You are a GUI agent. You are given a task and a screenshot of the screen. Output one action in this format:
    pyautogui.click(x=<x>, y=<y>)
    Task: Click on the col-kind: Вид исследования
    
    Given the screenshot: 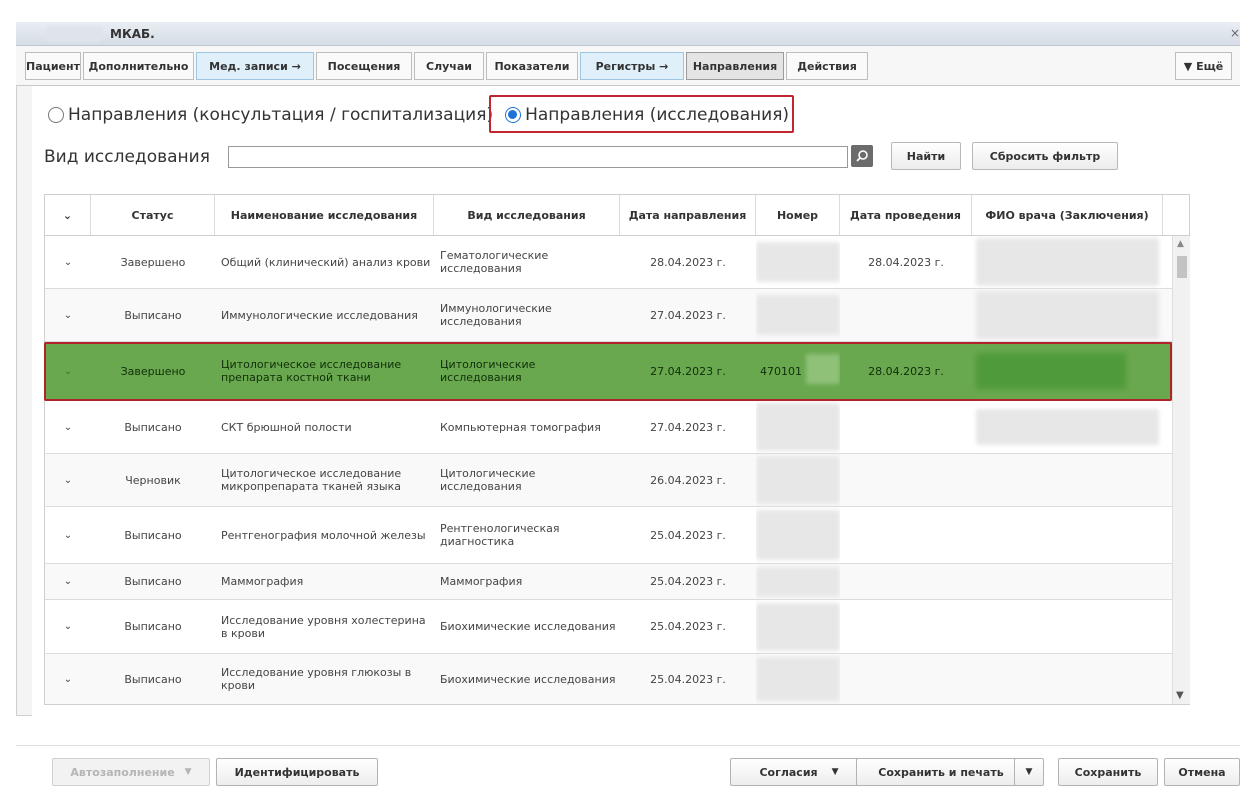 What is the action you would take?
    pyautogui.click(x=527, y=215)
    